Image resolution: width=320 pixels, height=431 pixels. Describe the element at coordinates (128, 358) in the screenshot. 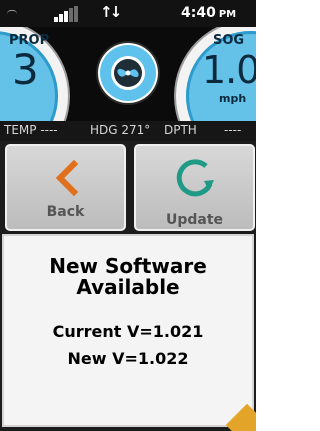

I see `new-version: New V=1.022` at that location.